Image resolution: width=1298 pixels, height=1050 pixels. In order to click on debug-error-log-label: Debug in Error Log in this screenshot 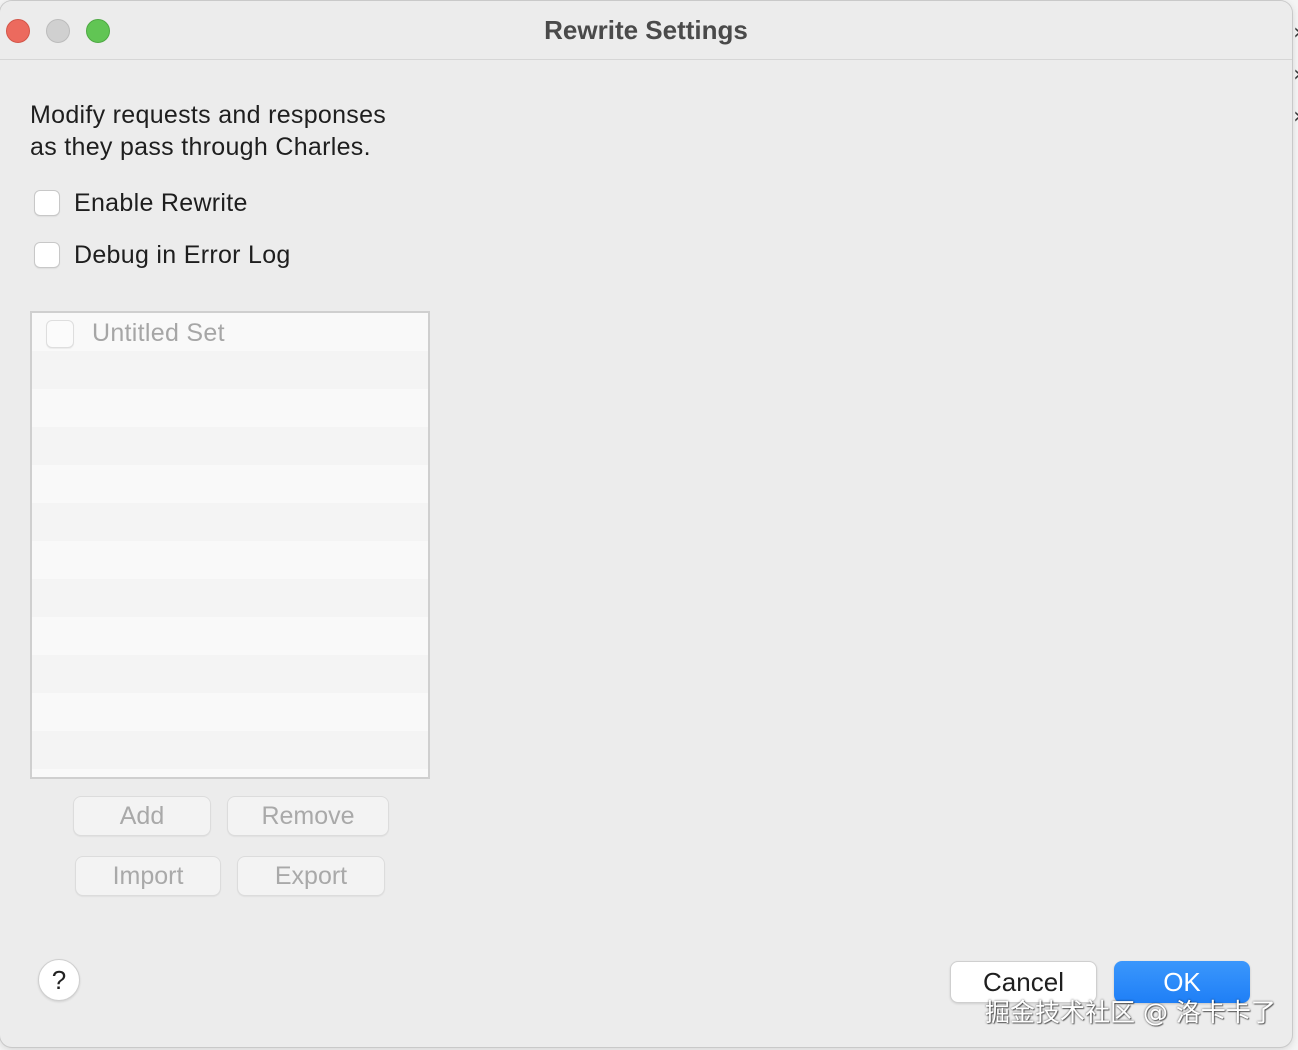, I will do `click(182, 255)`.